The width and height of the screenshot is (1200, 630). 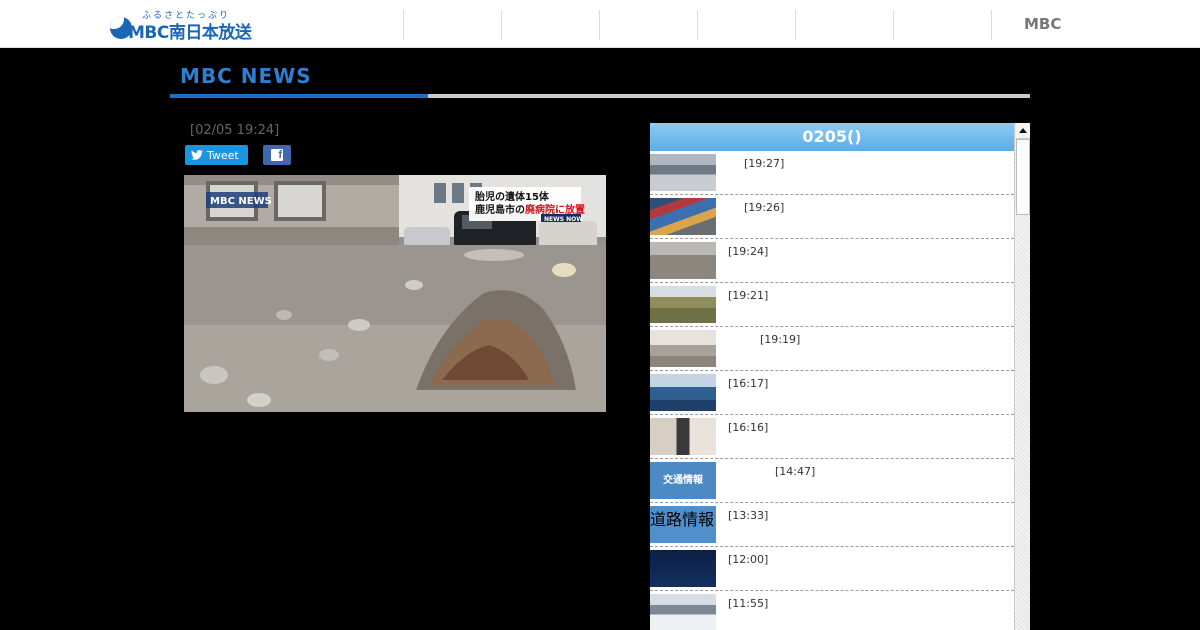 What do you see at coordinates (832, 137) in the screenshot?
I see `side-panel-date-header: 0205()` at bounding box center [832, 137].